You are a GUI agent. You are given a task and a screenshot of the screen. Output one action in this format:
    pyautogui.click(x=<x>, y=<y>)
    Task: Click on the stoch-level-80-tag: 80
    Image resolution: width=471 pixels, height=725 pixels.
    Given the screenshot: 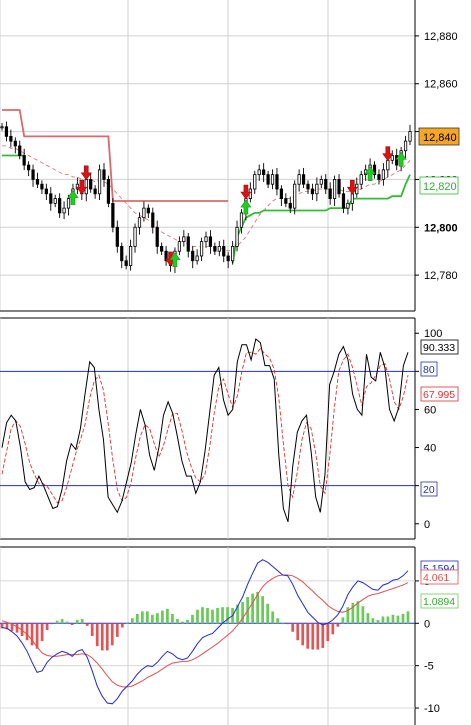 What is the action you would take?
    pyautogui.click(x=429, y=369)
    